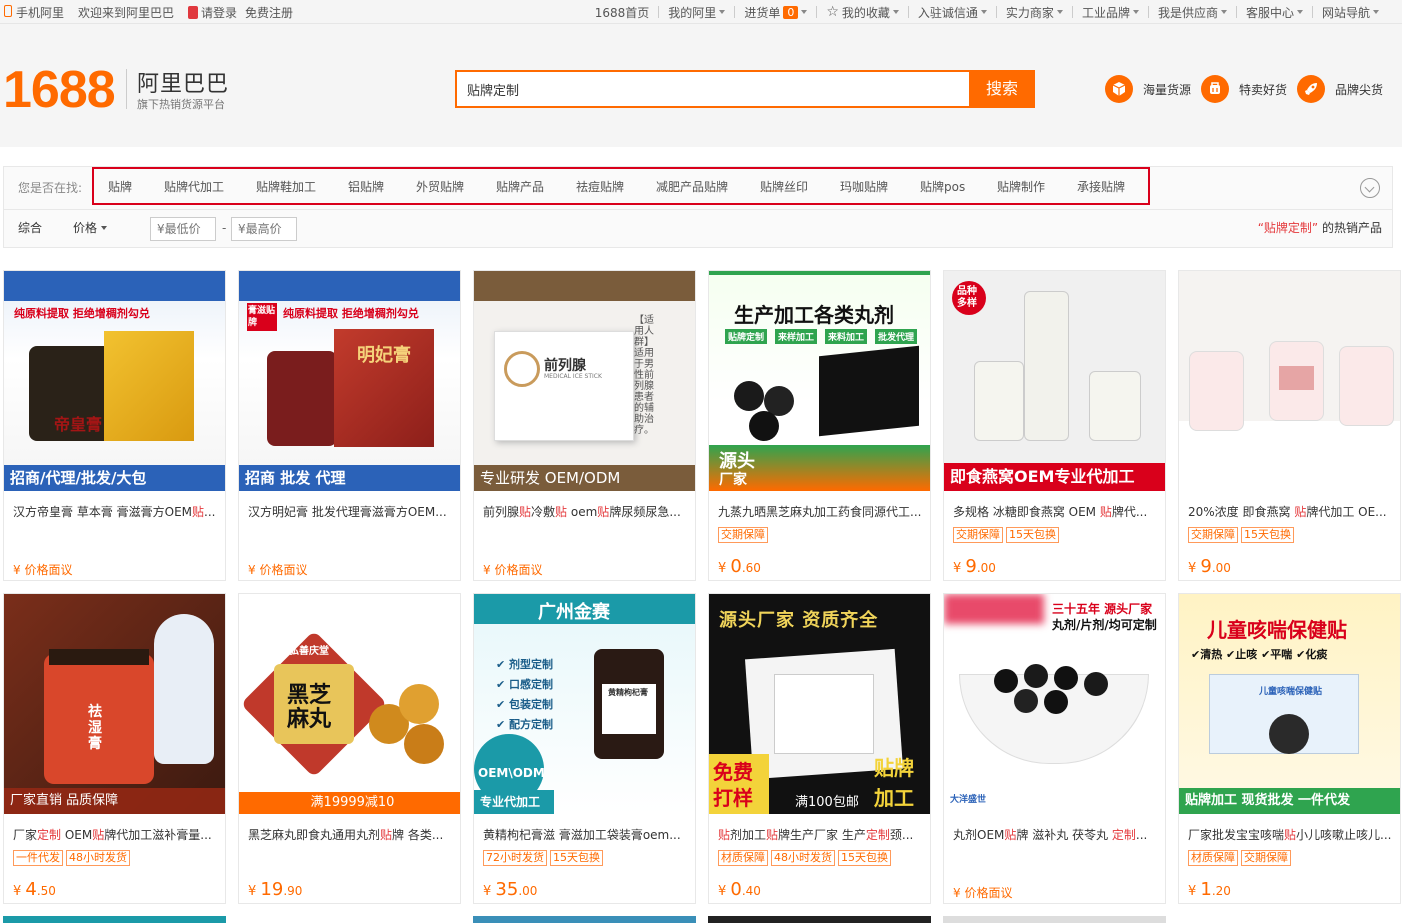  What do you see at coordinates (183, 229) in the screenshot?
I see `min-price-input` at bounding box center [183, 229].